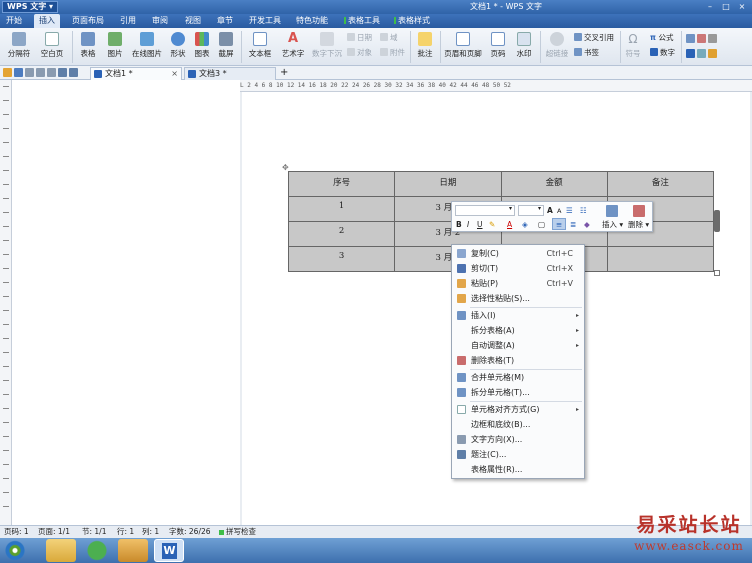 This screenshot has width=752, height=563. What do you see at coordinates (425, 45) in the screenshot?
I see `comment-button: 批注` at bounding box center [425, 45].